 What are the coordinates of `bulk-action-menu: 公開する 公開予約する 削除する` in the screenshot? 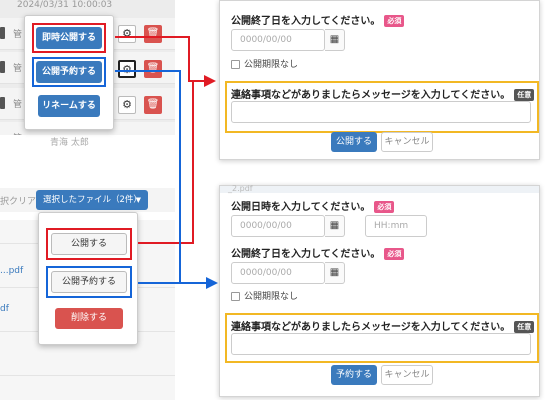 It's located at (88, 278).